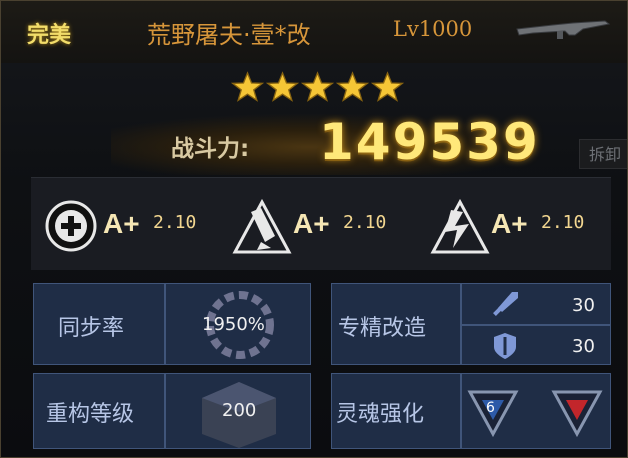  I want to click on star-rating, so click(317, 88).